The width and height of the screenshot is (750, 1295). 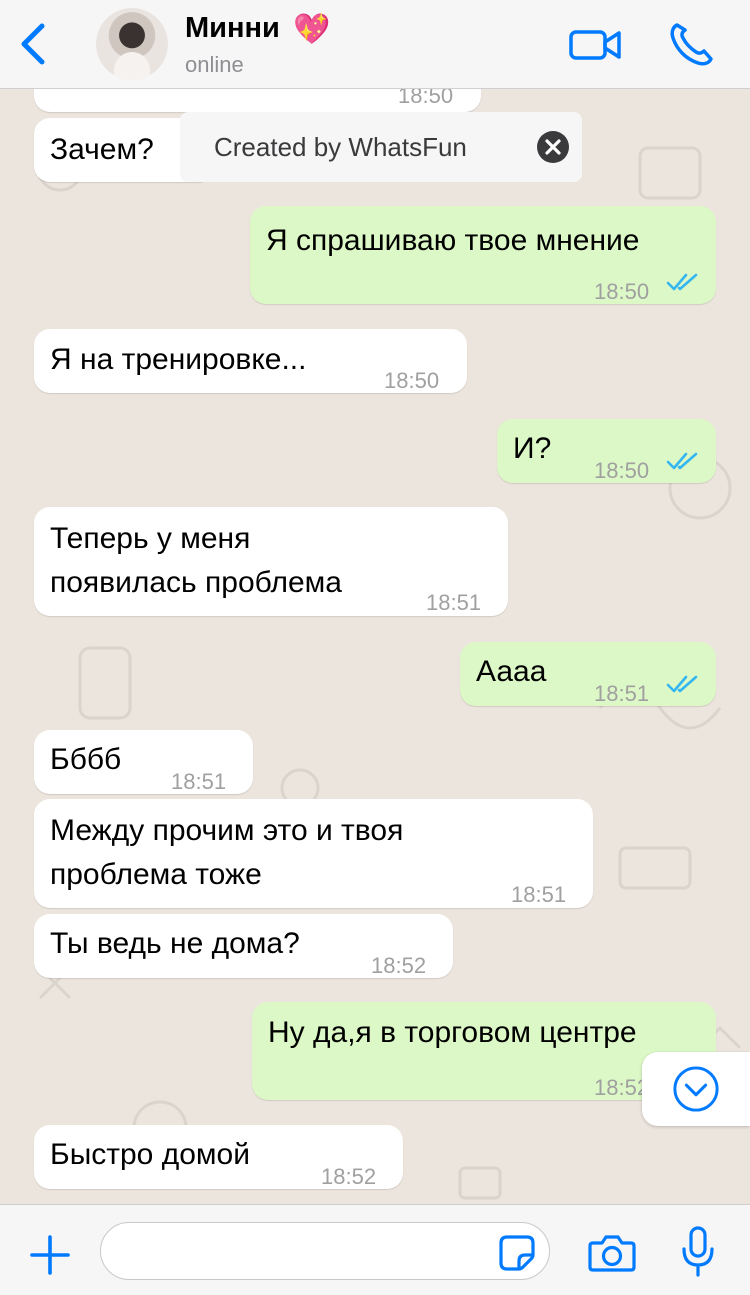 I want to click on contact-avatar, so click(x=132, y=44).